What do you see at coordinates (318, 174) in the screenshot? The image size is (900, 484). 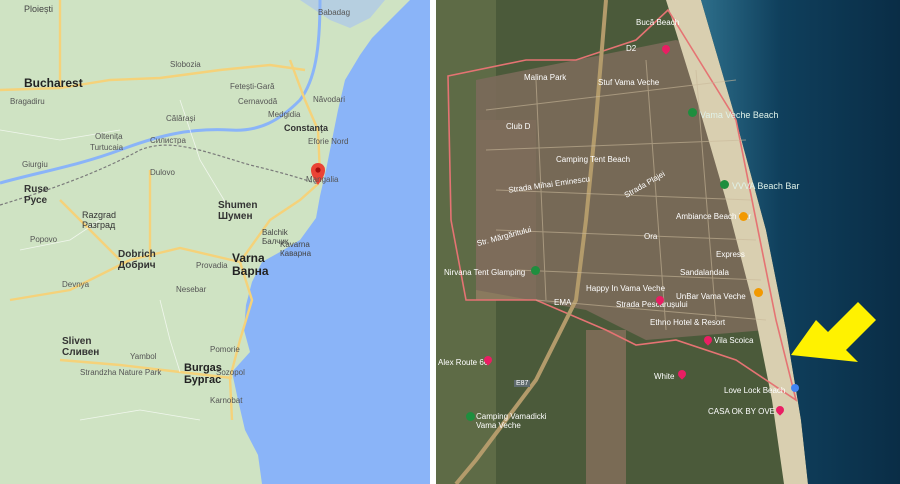 I see `location-pin-icon` at bounding box center [318, 174].